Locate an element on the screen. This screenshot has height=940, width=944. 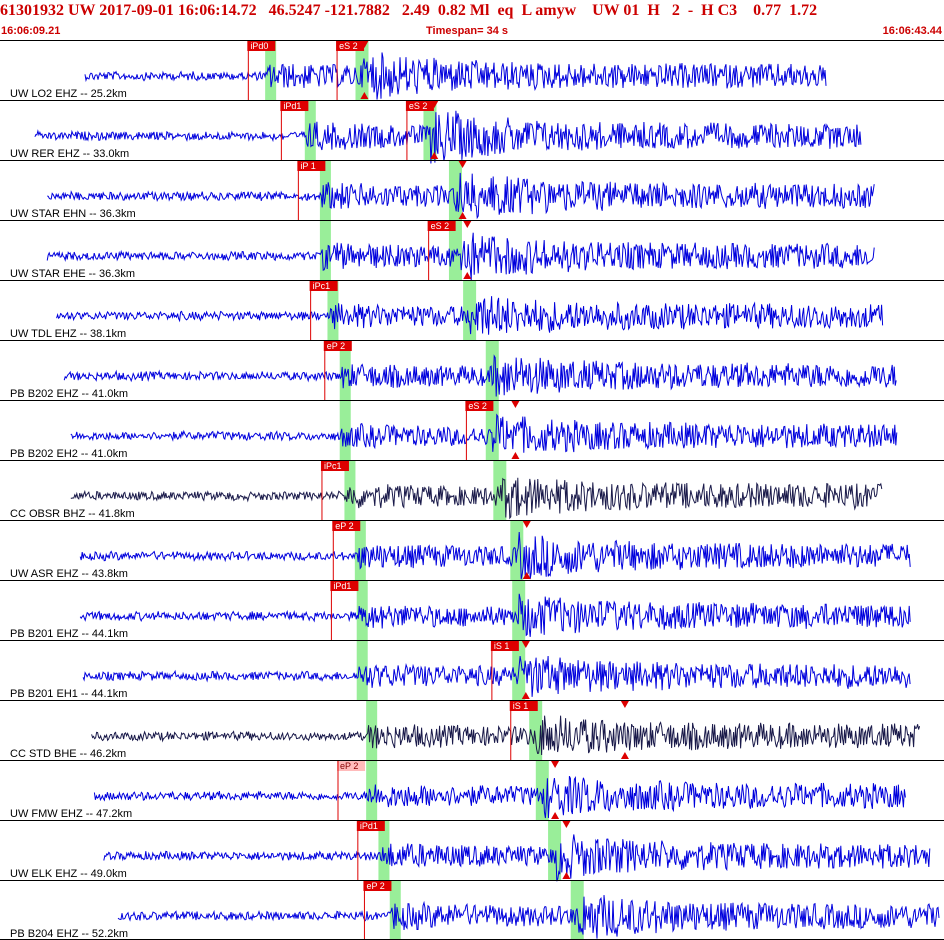
trace-panel: iPc1 CC OBSR BHZ -- 41.8km is located at coordinates (472, 490).